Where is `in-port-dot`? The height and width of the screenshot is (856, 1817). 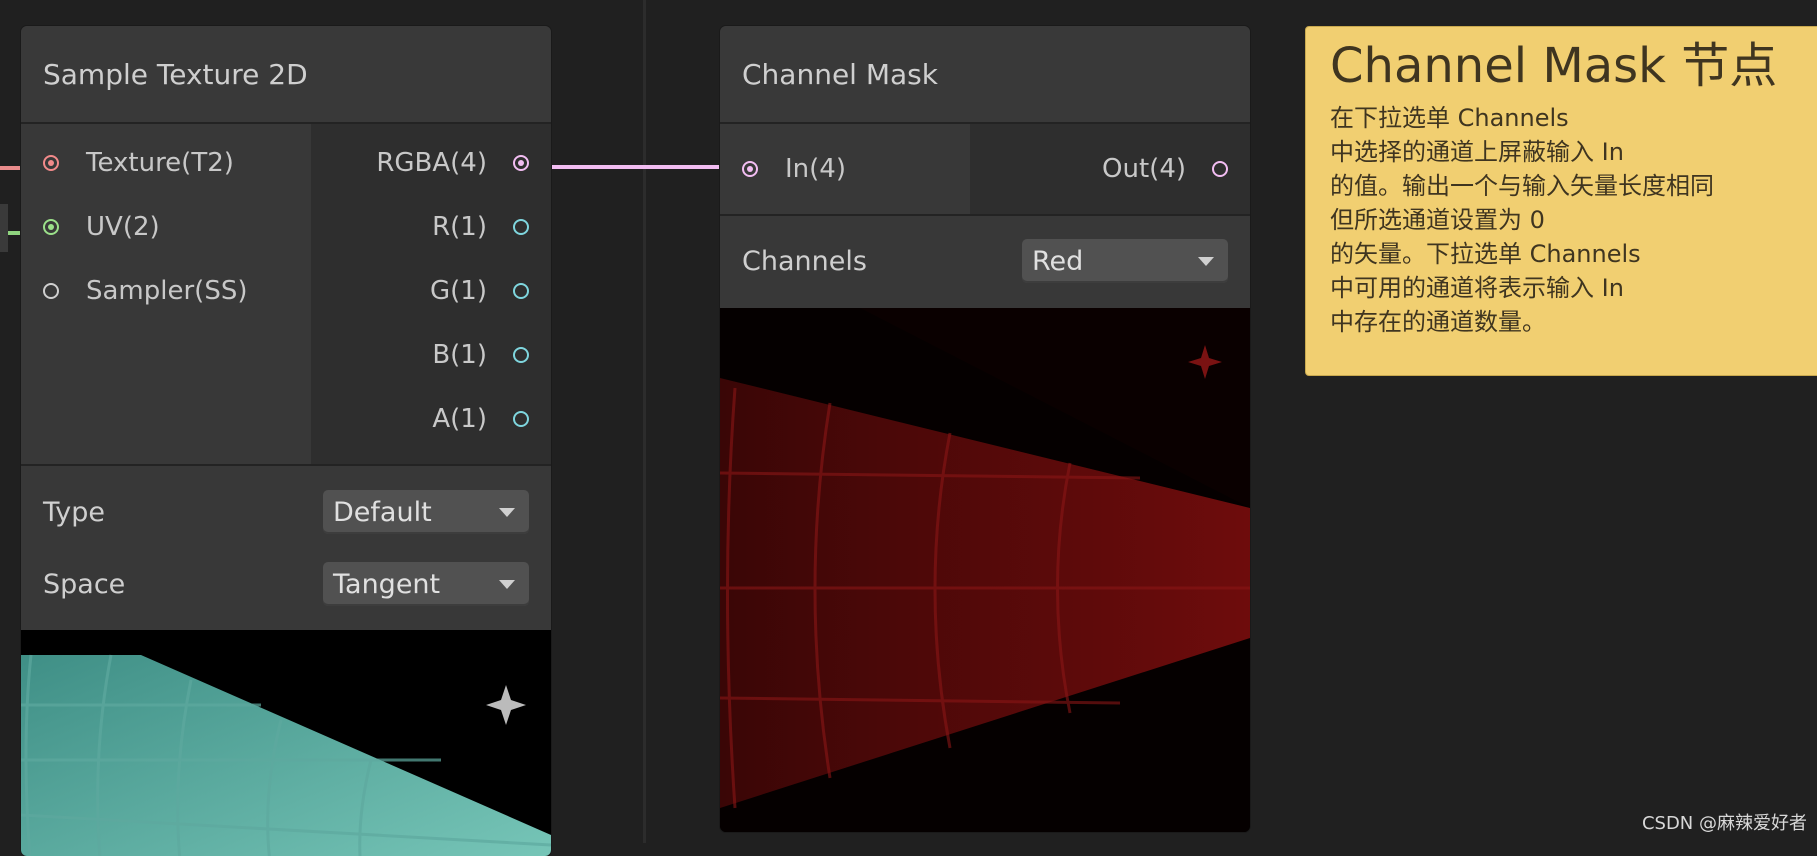
in-port-dot is located at coordinates (750, 169).